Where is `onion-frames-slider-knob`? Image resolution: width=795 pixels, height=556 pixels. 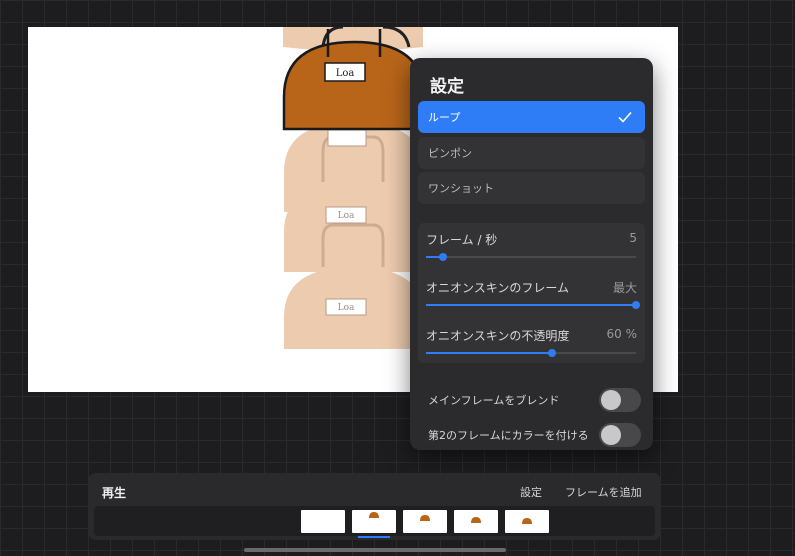 onion-frames-slider-knob is located at coordinates (636, 305).